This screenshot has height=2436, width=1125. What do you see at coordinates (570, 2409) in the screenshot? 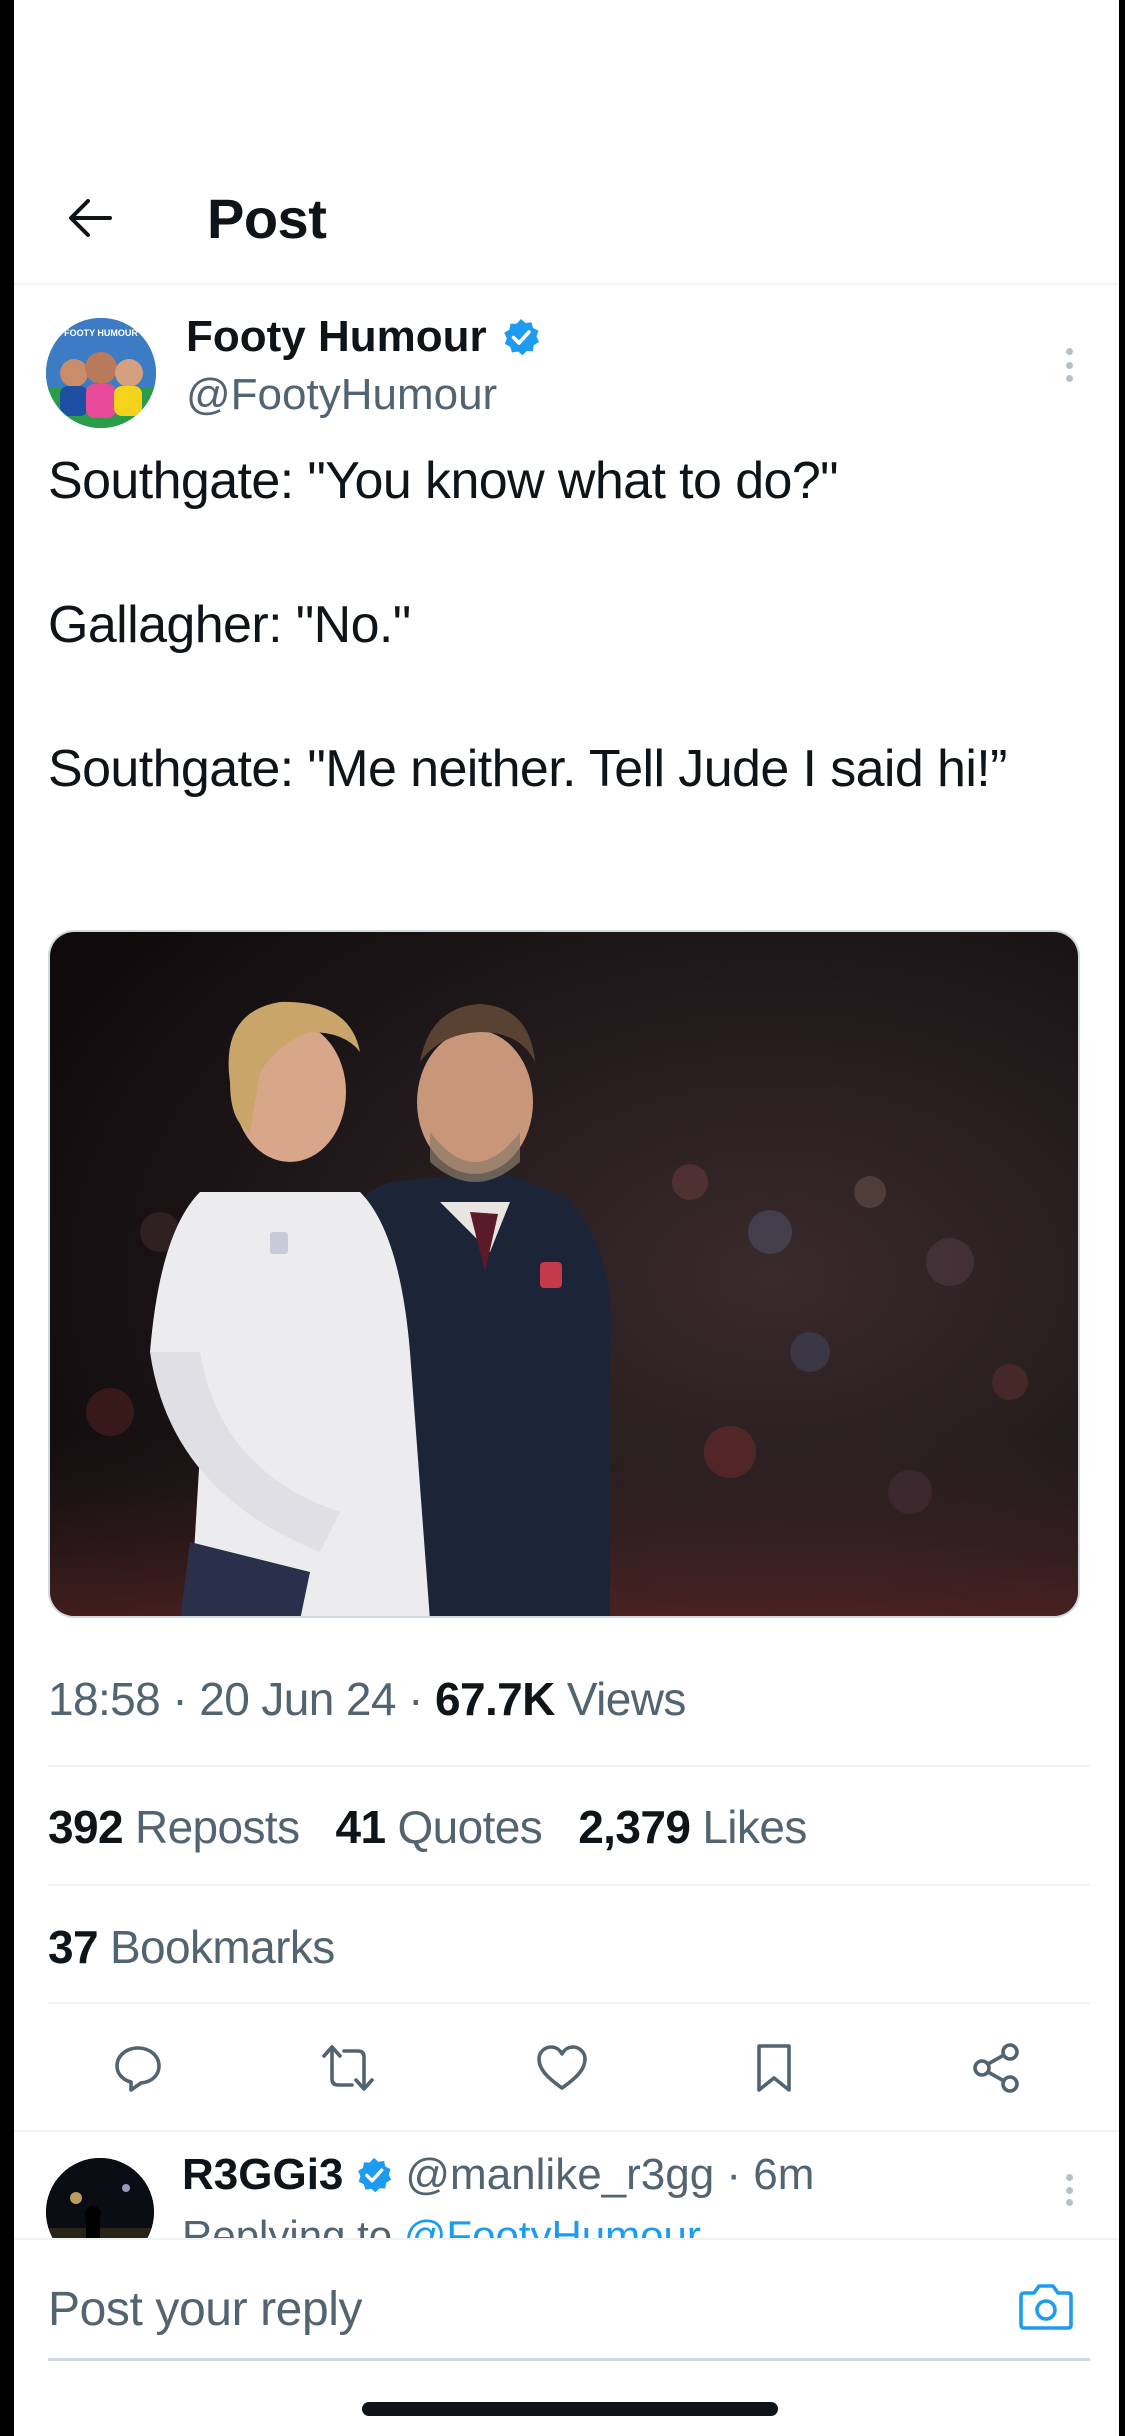
I see `home-indicator` at bounding box center [570, 2409].